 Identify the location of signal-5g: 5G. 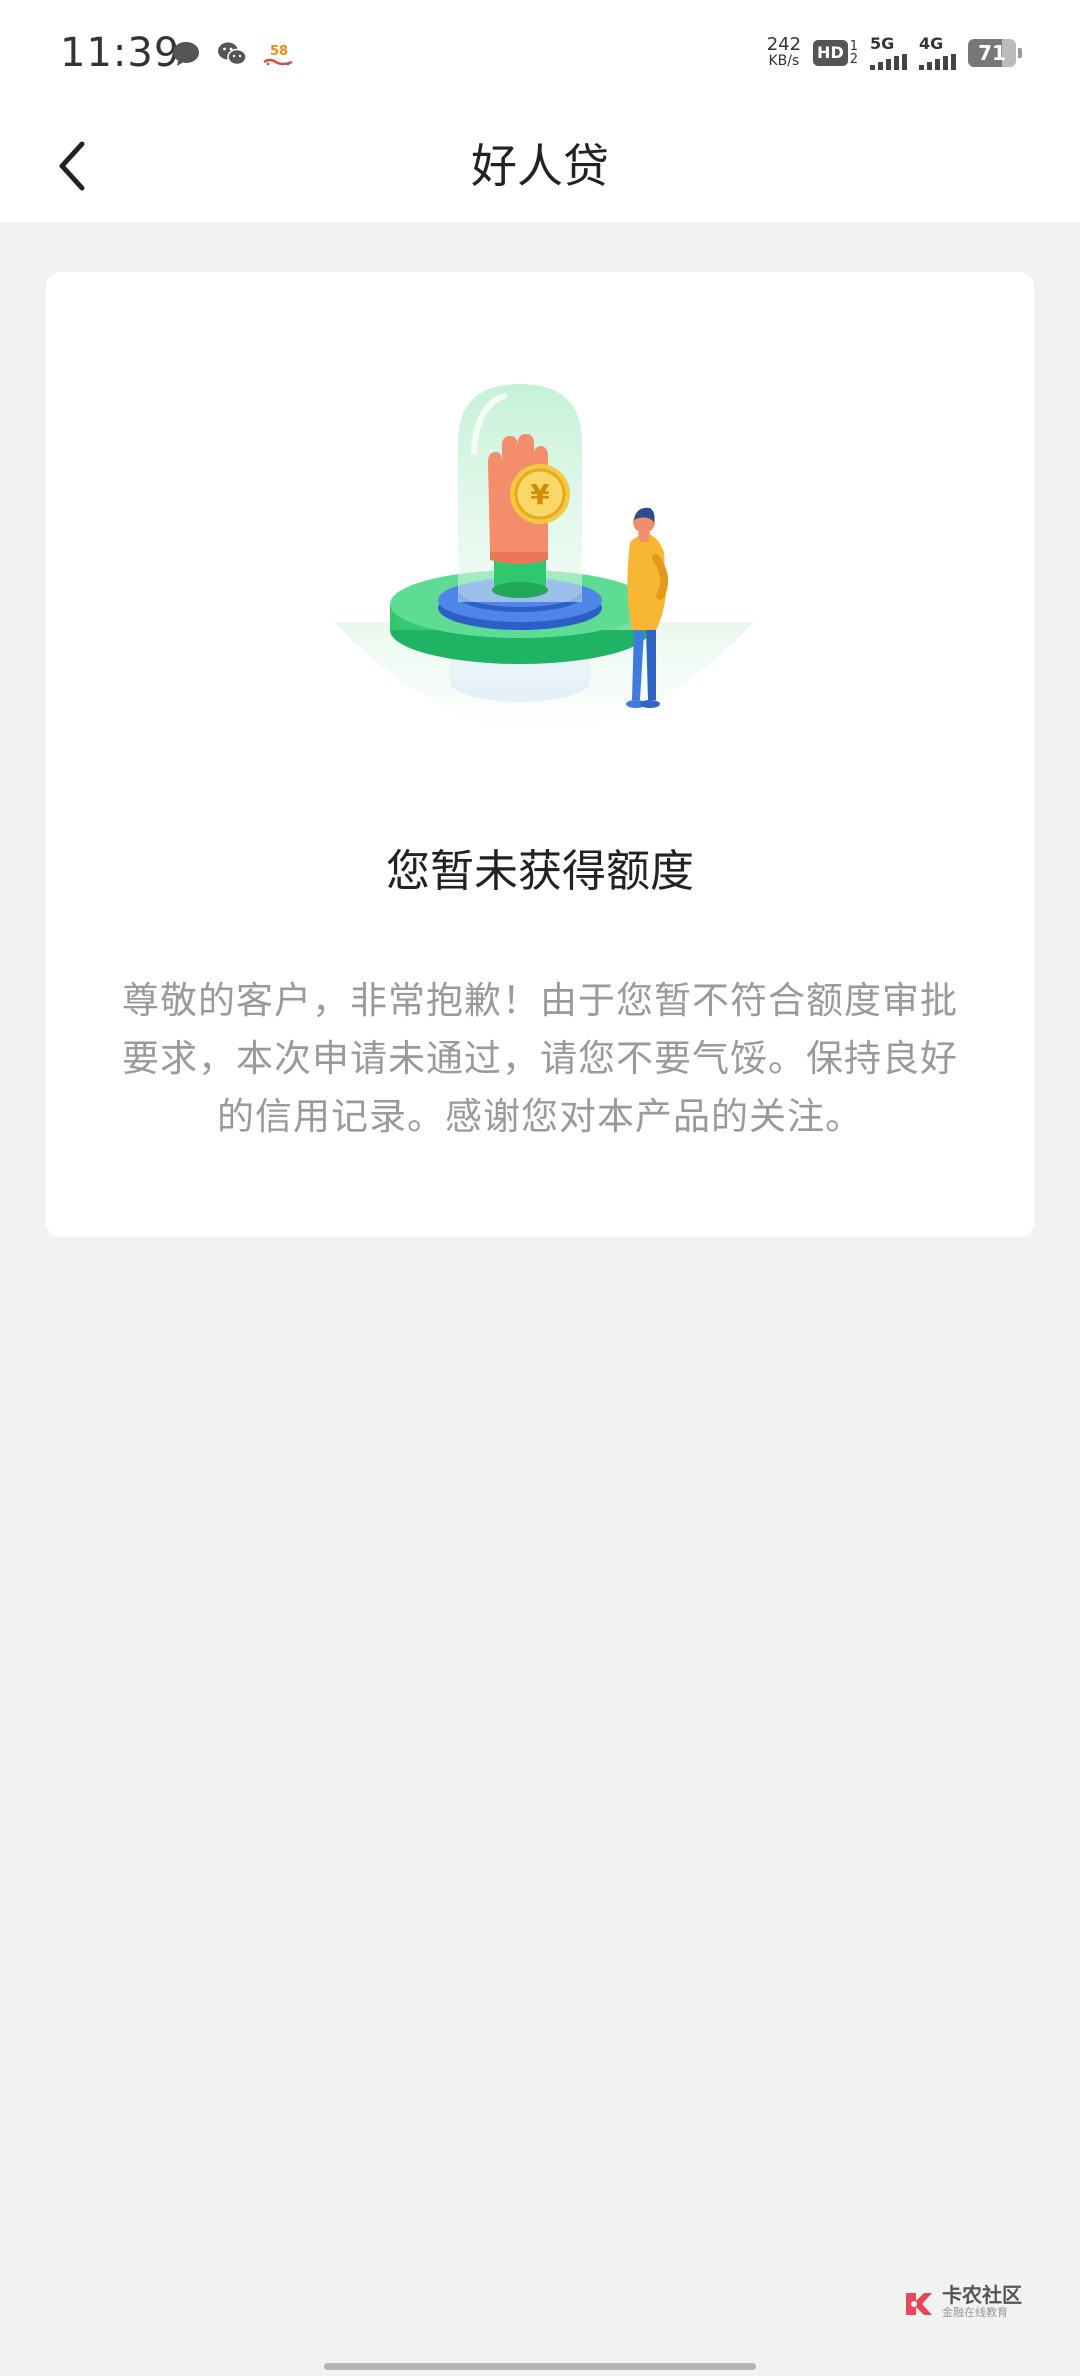
(888, 53).